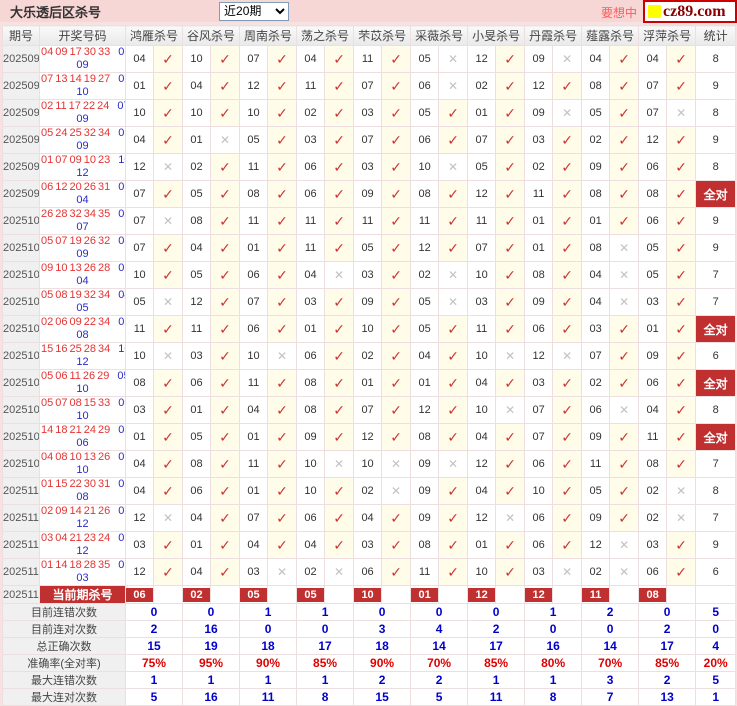 The height and width of the screenshot is (706, 737). What do you see at coordinates (653, 437) in the screenshot?
I see `kill-number-cell: 11` at bounding box center [653, 437].